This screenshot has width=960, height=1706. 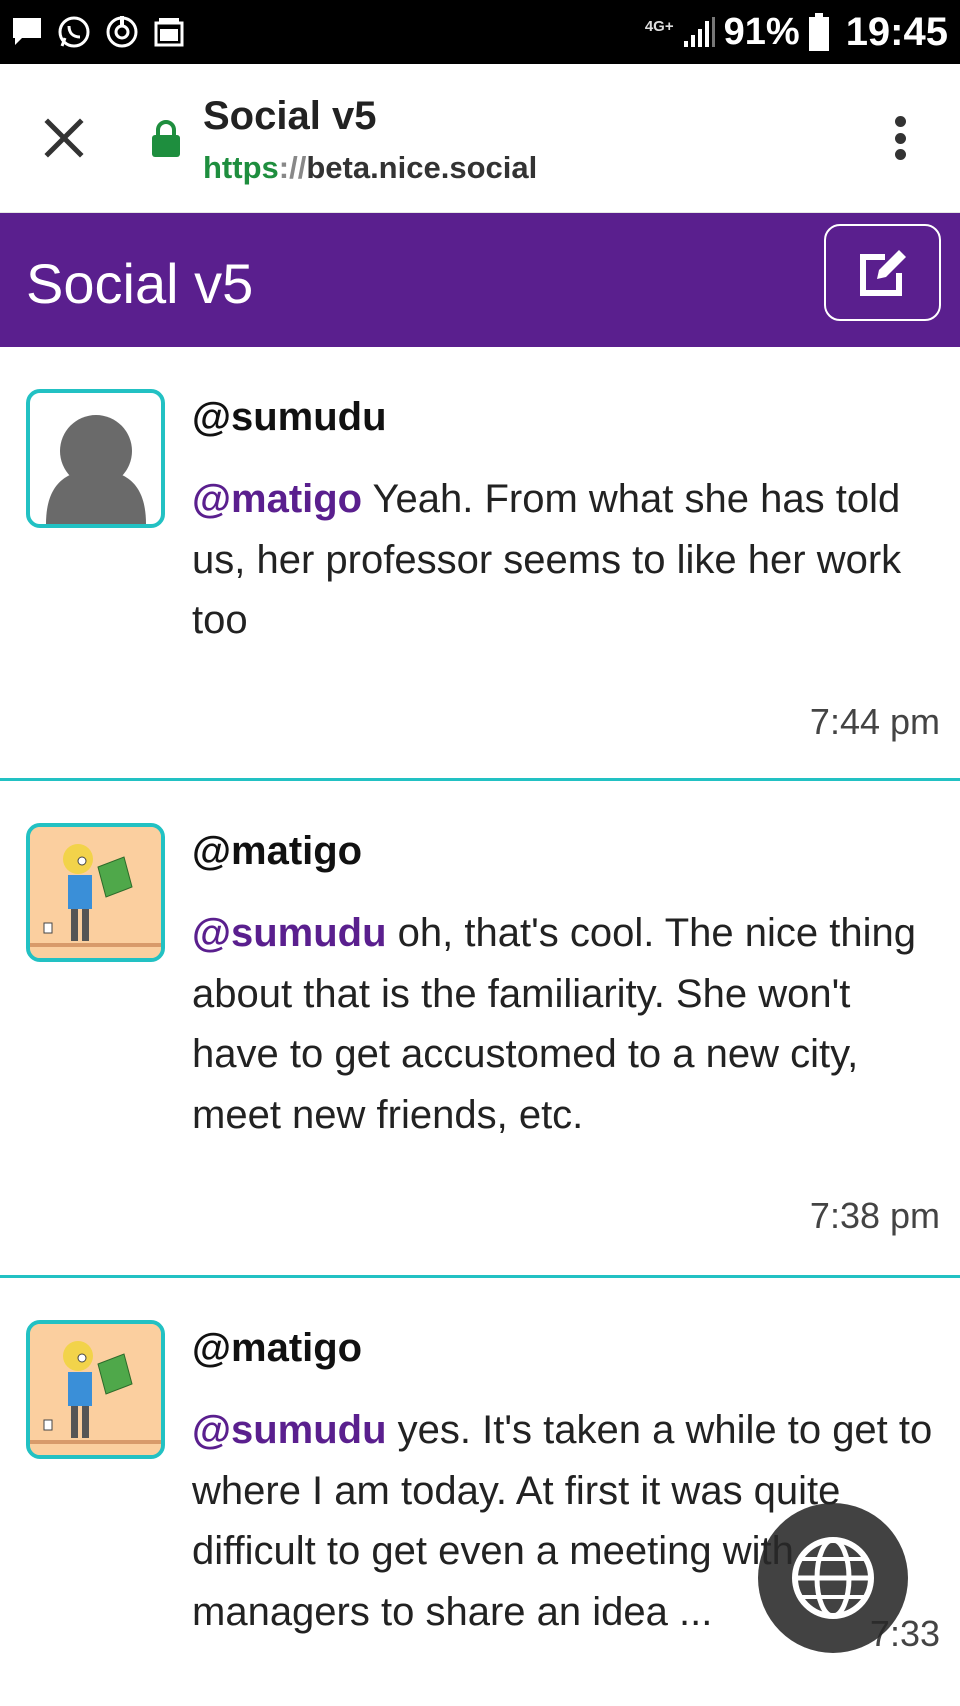 I want to click on signal-icon, so click(x=699, y=32).